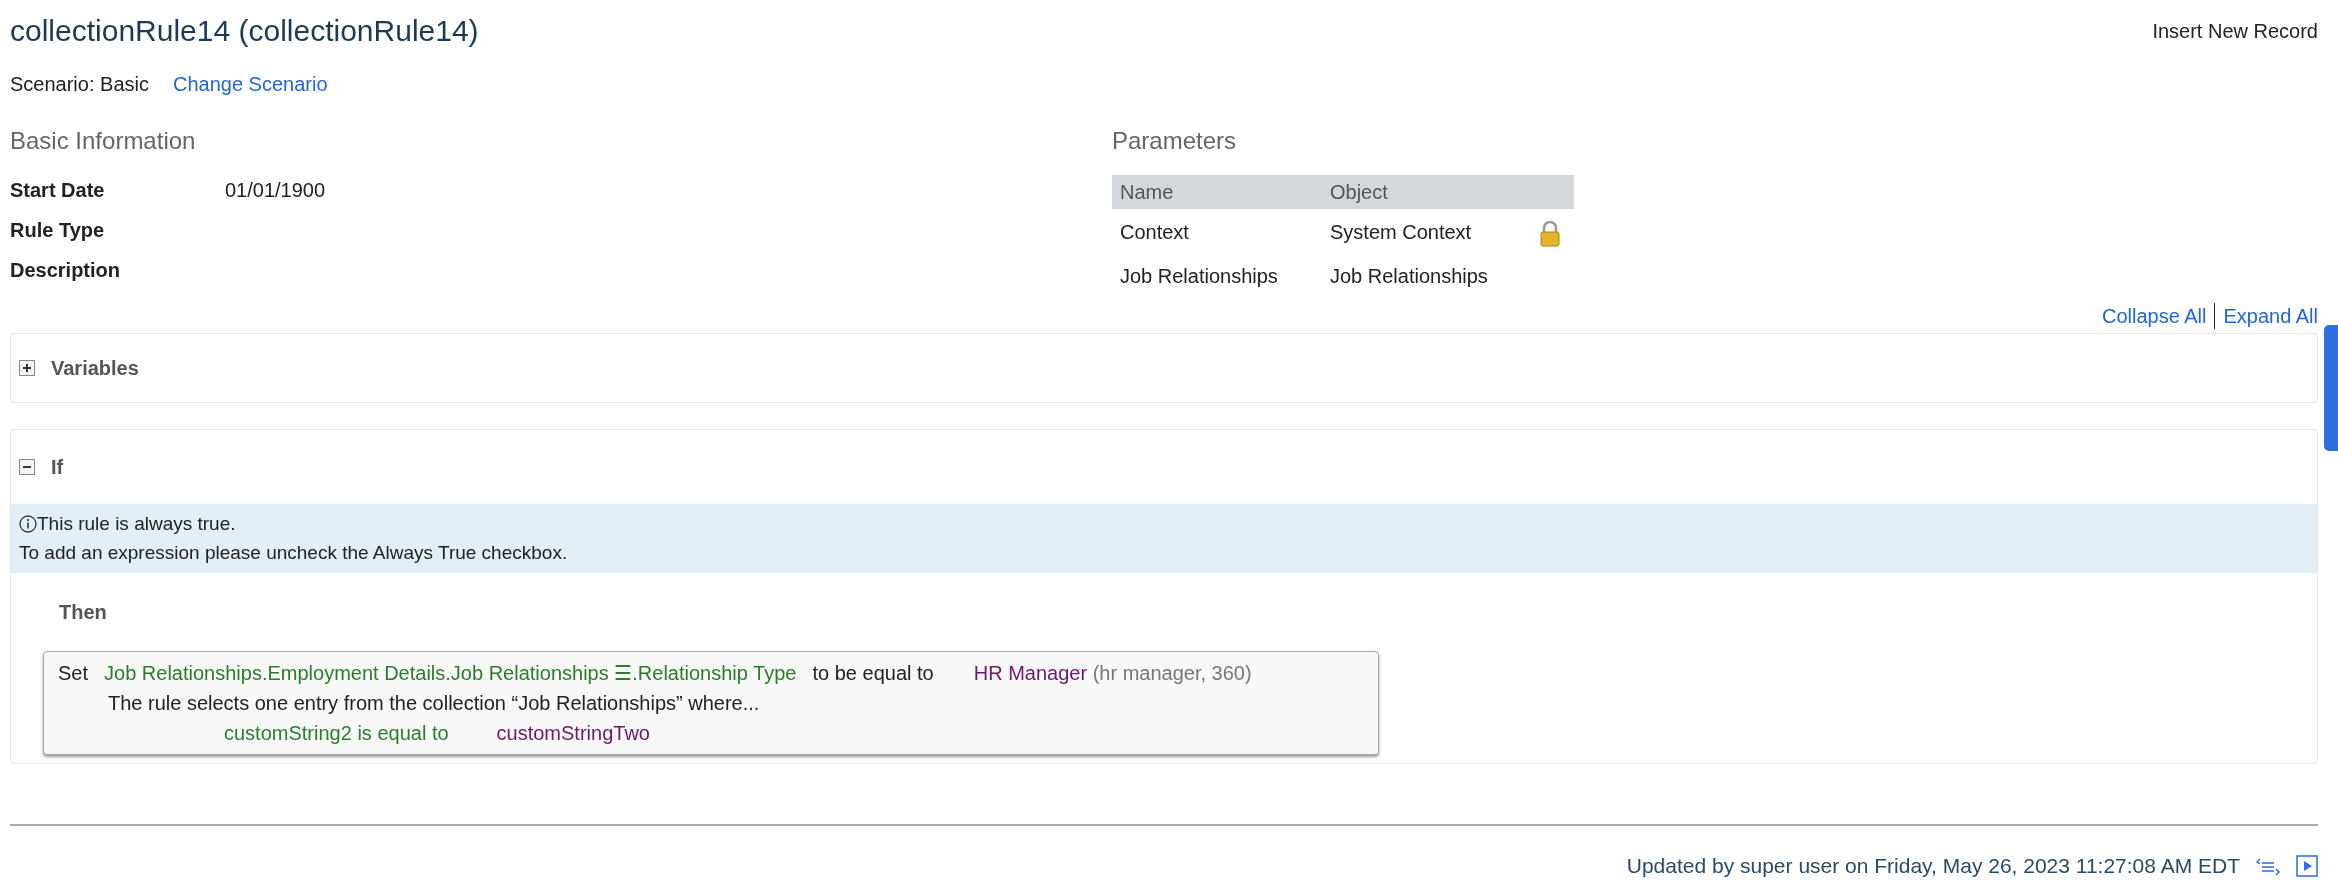 The image size is (2338, 888). Describe the element at coordinates (103, 141) in the screenshot. I see `section-heading: Basic Information` at that location.